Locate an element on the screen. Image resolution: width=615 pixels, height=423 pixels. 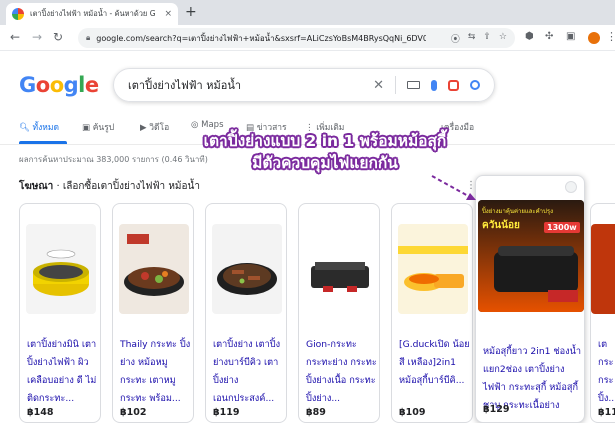
annotation-arrow is located at coordinates (453, 187).